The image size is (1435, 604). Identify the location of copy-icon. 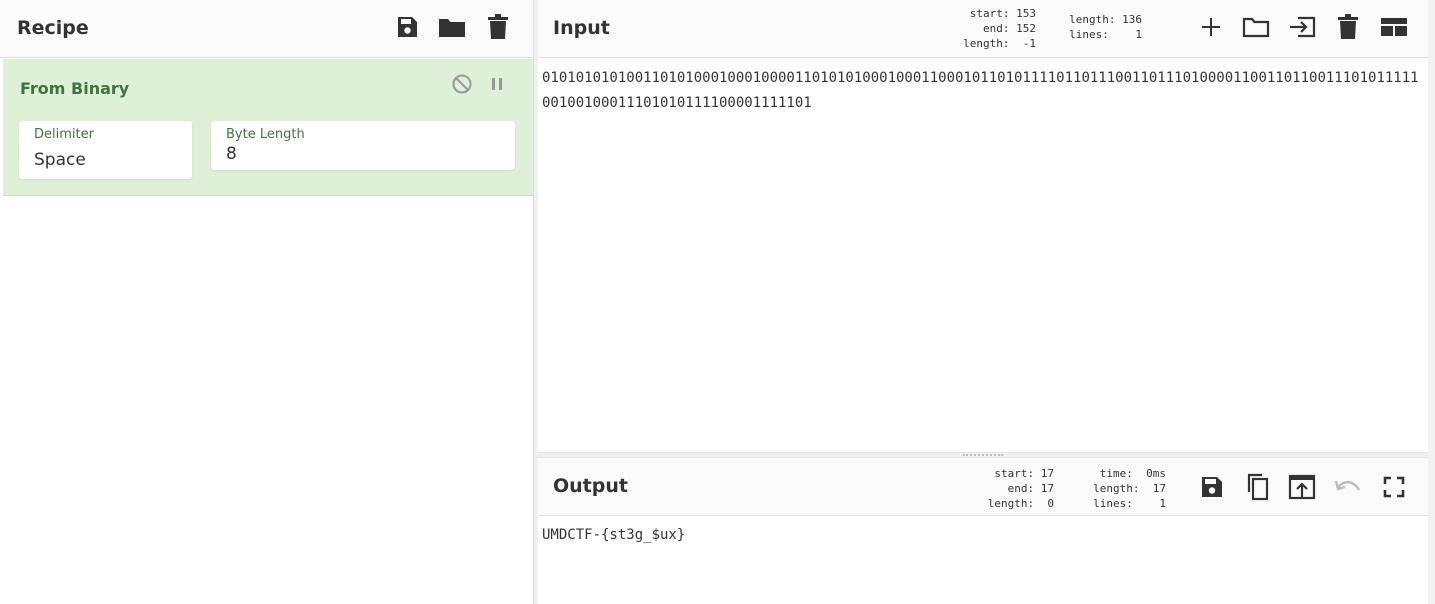
(1258, 487).